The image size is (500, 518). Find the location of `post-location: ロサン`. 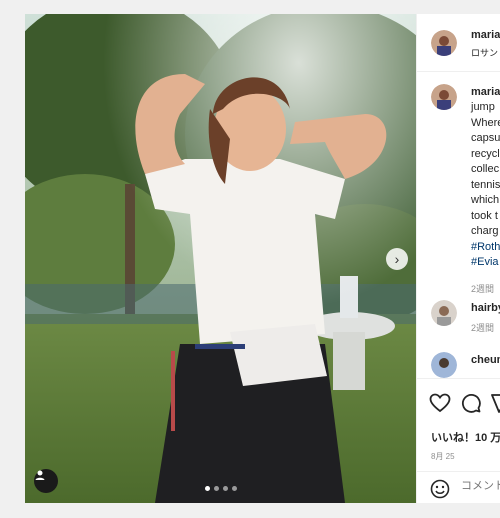

post-location: ロサン is located at coordinates (484, 52).